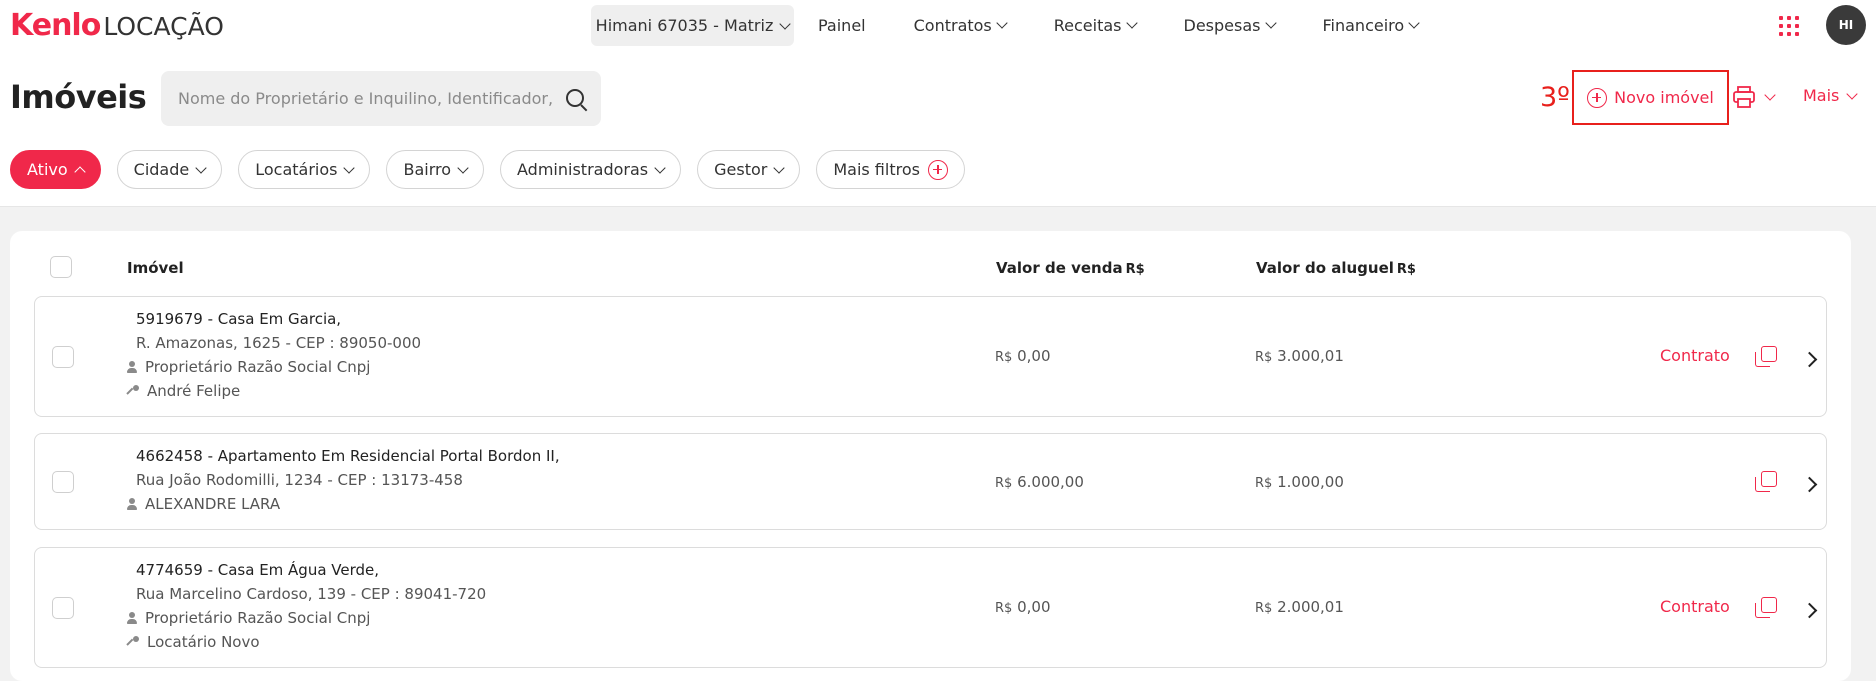 This screenshot has width=1876, height=681. I want to click on filter-label: Locatários, so click(296, 169).